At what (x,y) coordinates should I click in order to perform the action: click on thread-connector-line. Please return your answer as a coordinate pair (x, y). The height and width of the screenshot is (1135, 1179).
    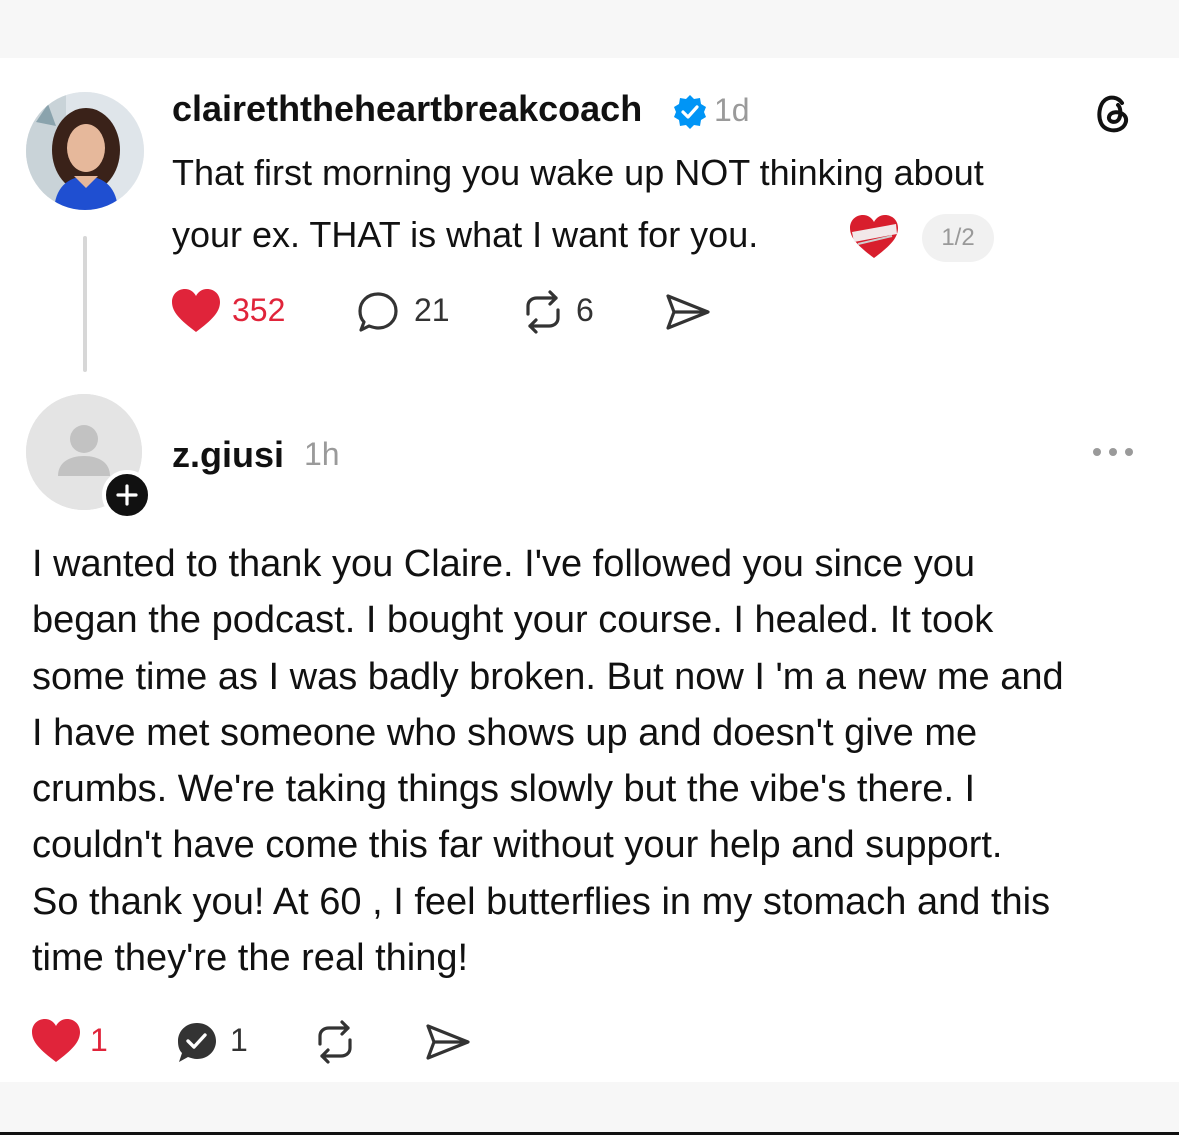
    Looking at the image, I should click on (85, 304).